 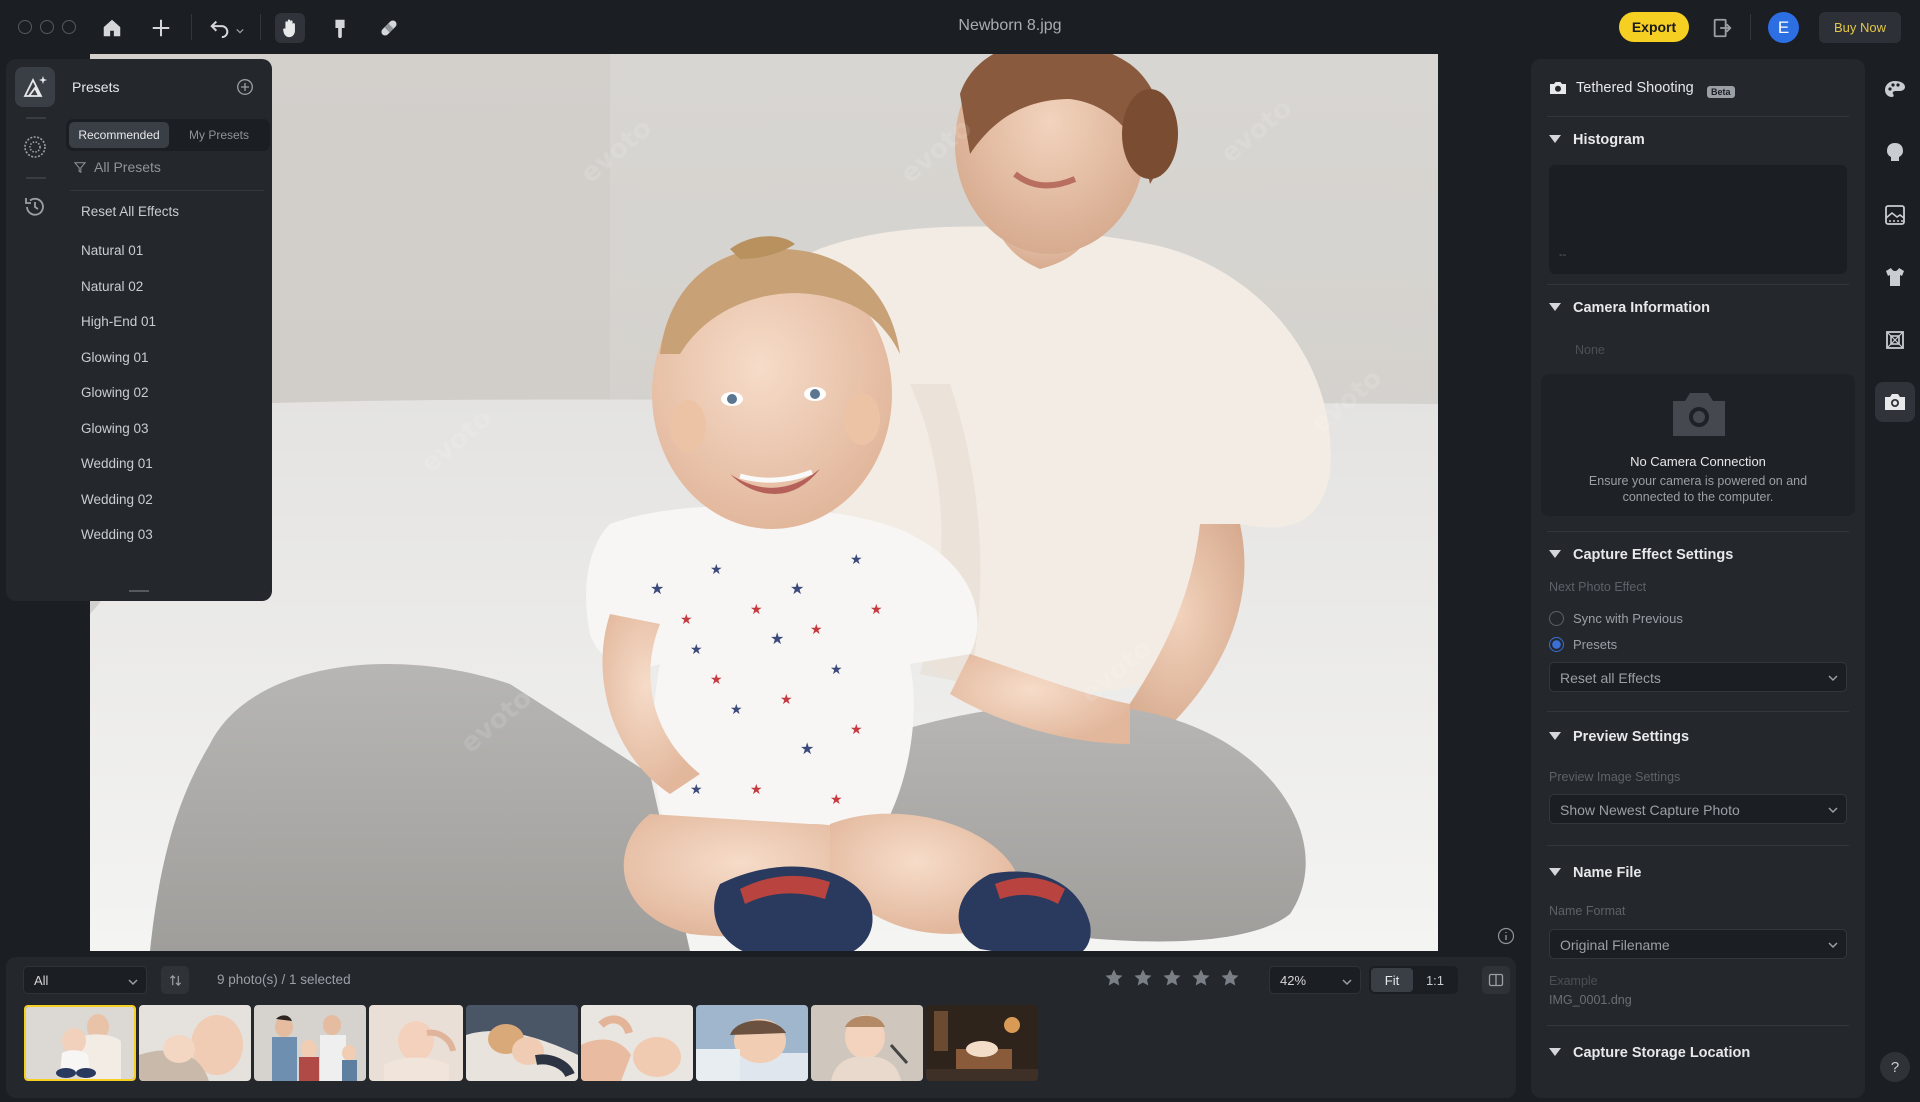 What do you see at coordinates (1895, 340) in the screenshot?
I see `crop-tool-button` at bounding box center [1895, 340].